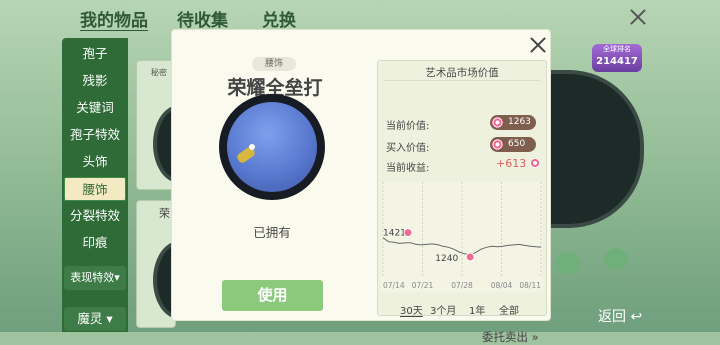 This screenshot has width=720, height=345. I want to click on consign-sell-link: 委托卖出 », so click(510, 337).